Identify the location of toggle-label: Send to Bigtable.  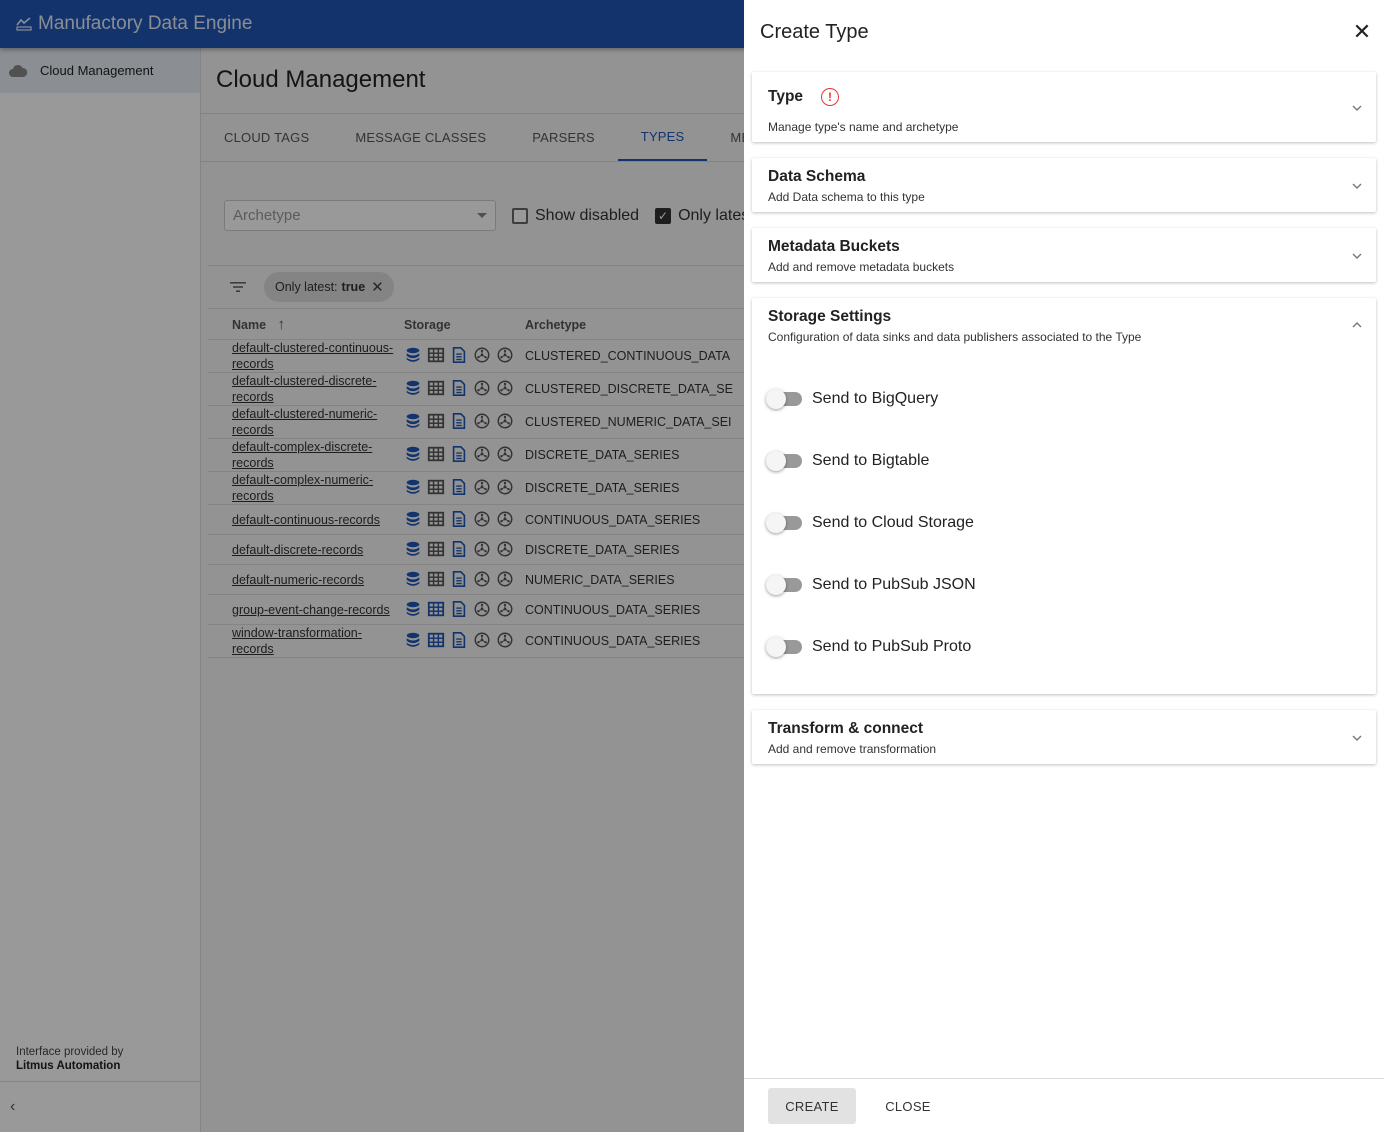
(871, 460).